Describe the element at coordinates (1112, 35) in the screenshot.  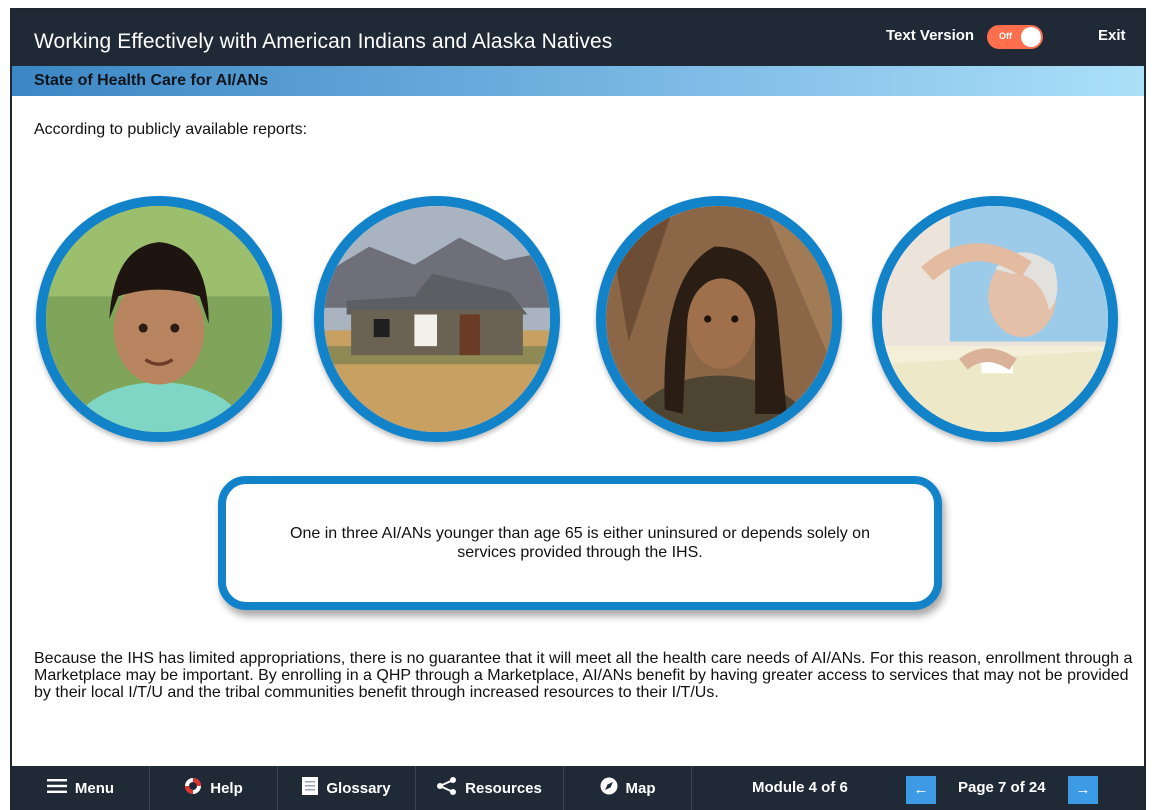
I see `exit-button: Exit` at that location.